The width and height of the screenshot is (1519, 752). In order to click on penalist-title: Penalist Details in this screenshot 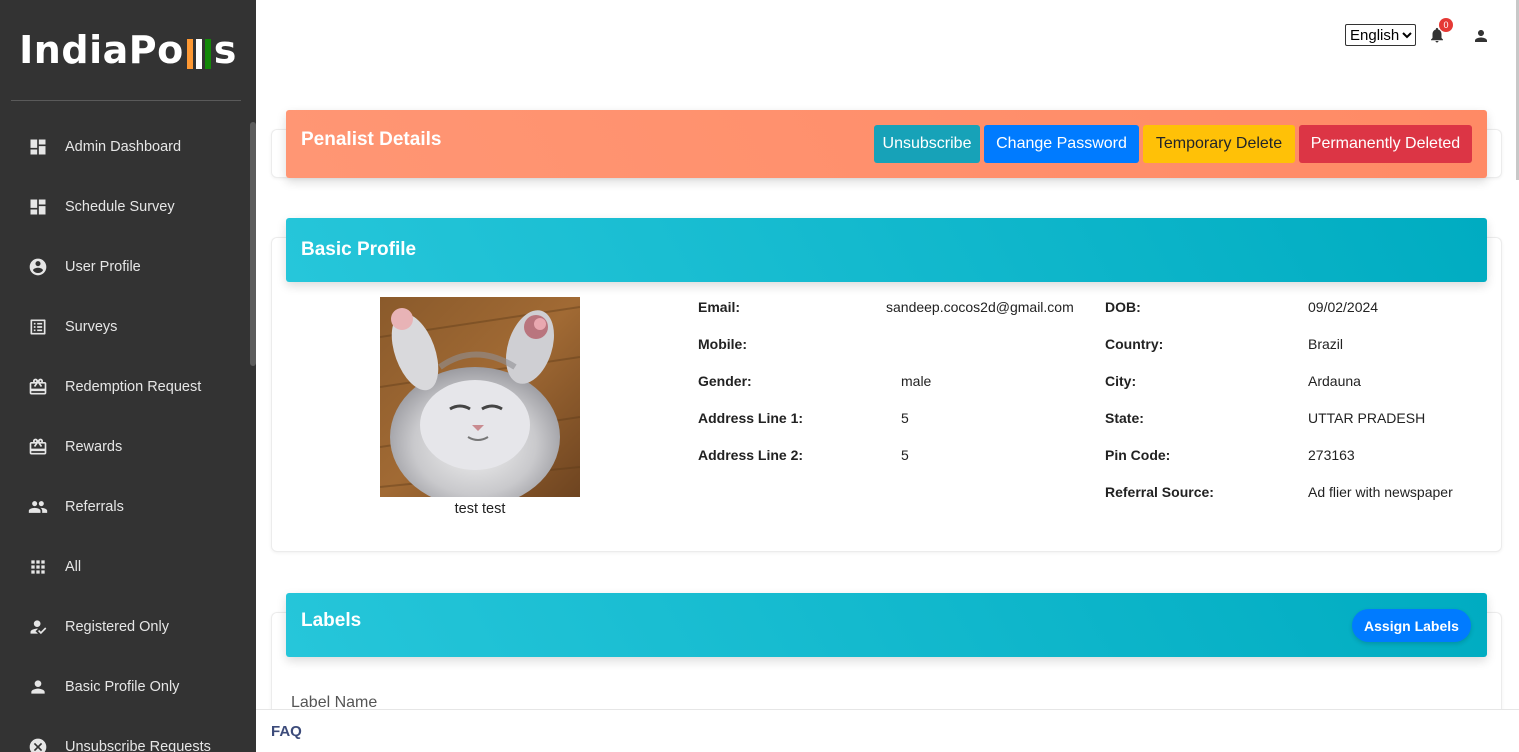, I will do `click(371, 139)`.